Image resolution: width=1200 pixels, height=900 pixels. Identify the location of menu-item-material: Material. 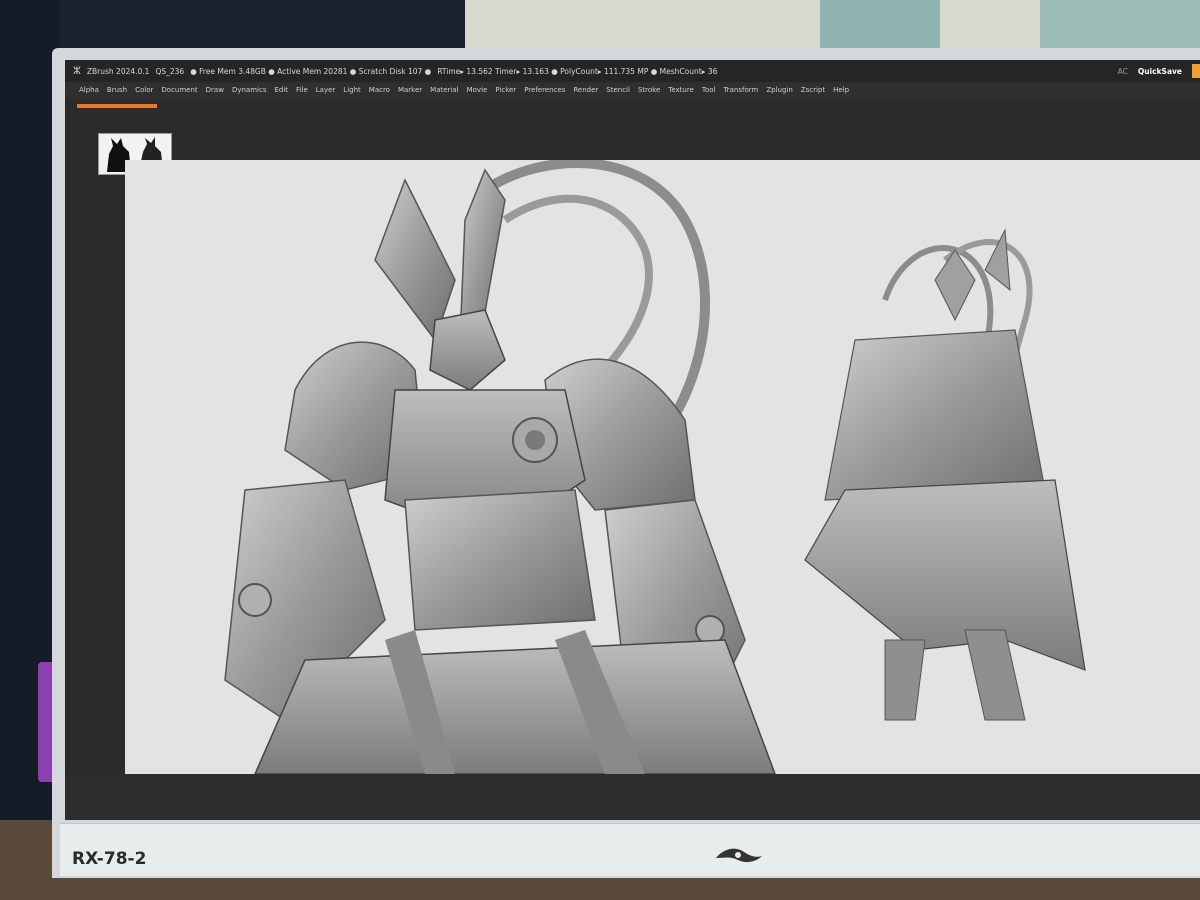
(444, 90).